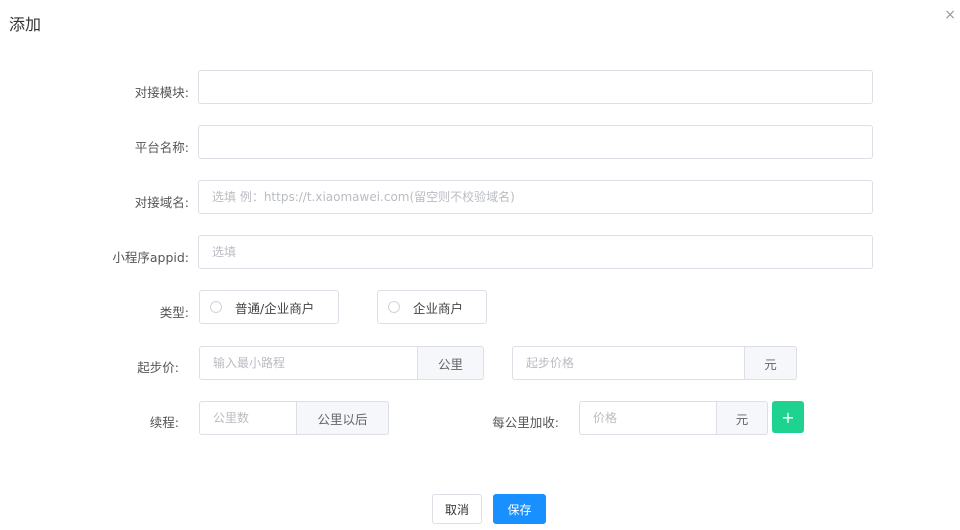 The height and width of the screenshot is (530, 960). What do you see at coordinates (535, 142) in the screenshot?
I see `platform-name-input` at bounding box center [535, 142].